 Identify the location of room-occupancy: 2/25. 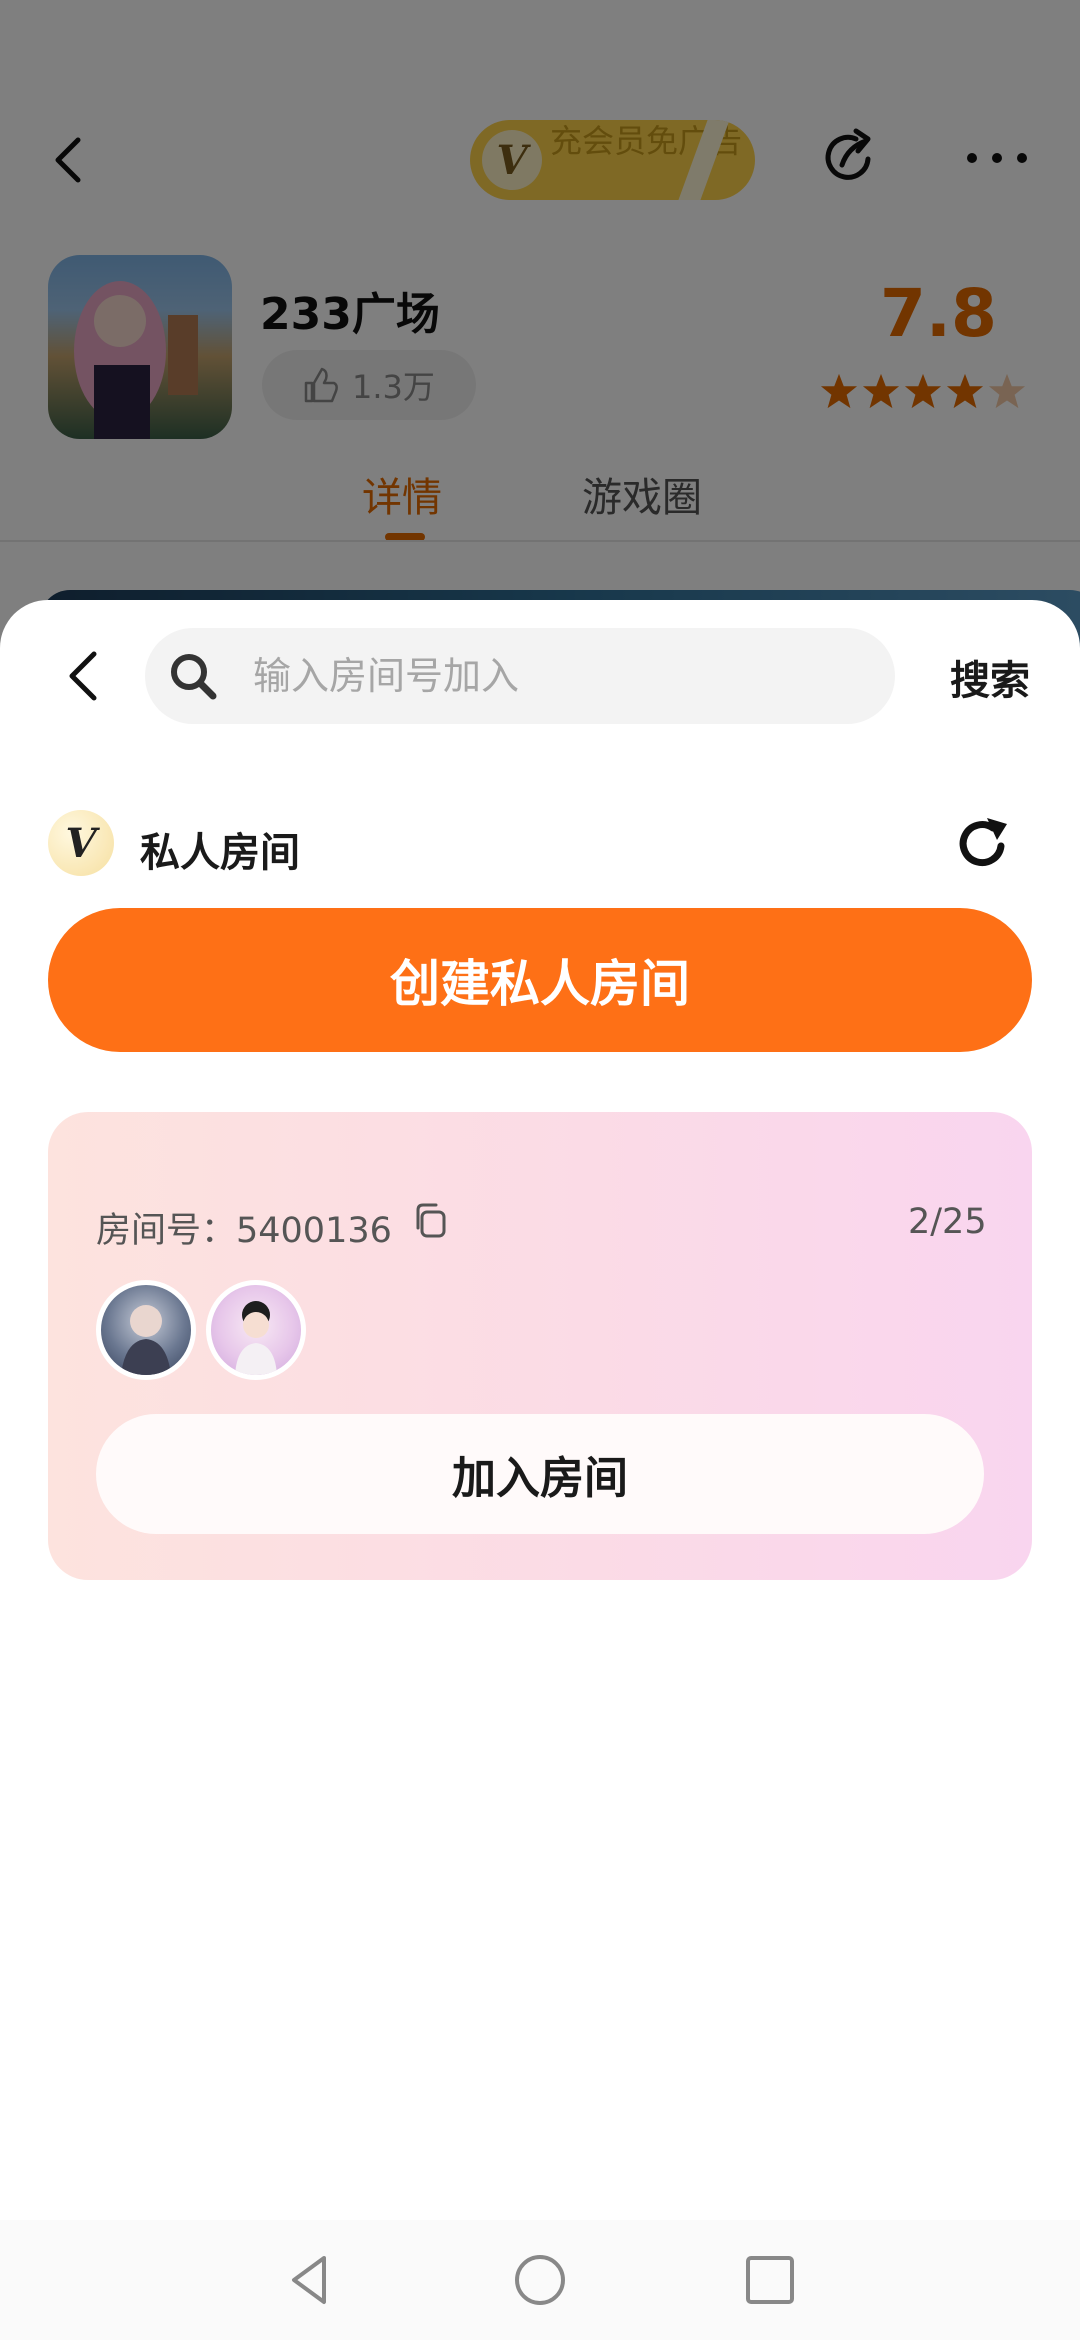
(947, 1222).